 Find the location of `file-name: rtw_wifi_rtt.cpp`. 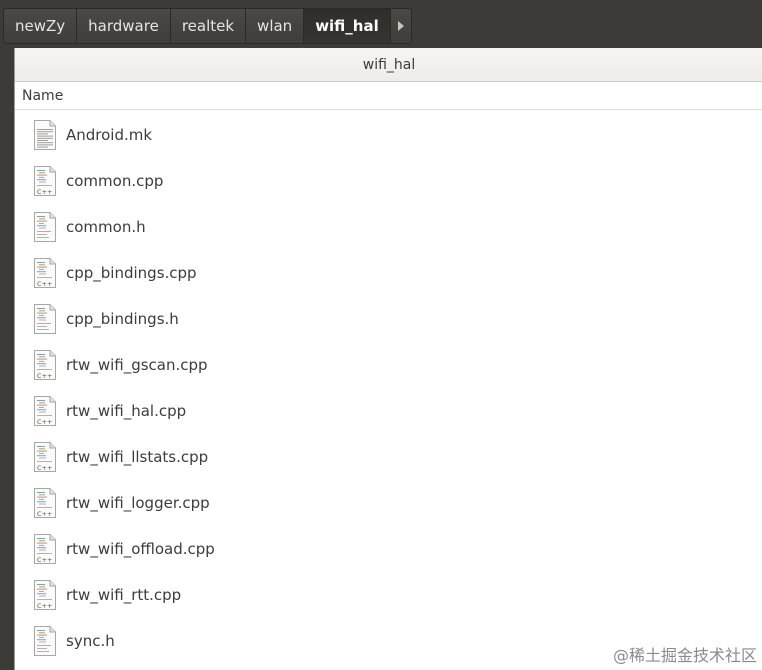

file-name: rtw_wifi_rtt.cpp is located at coordinates (124, 595).